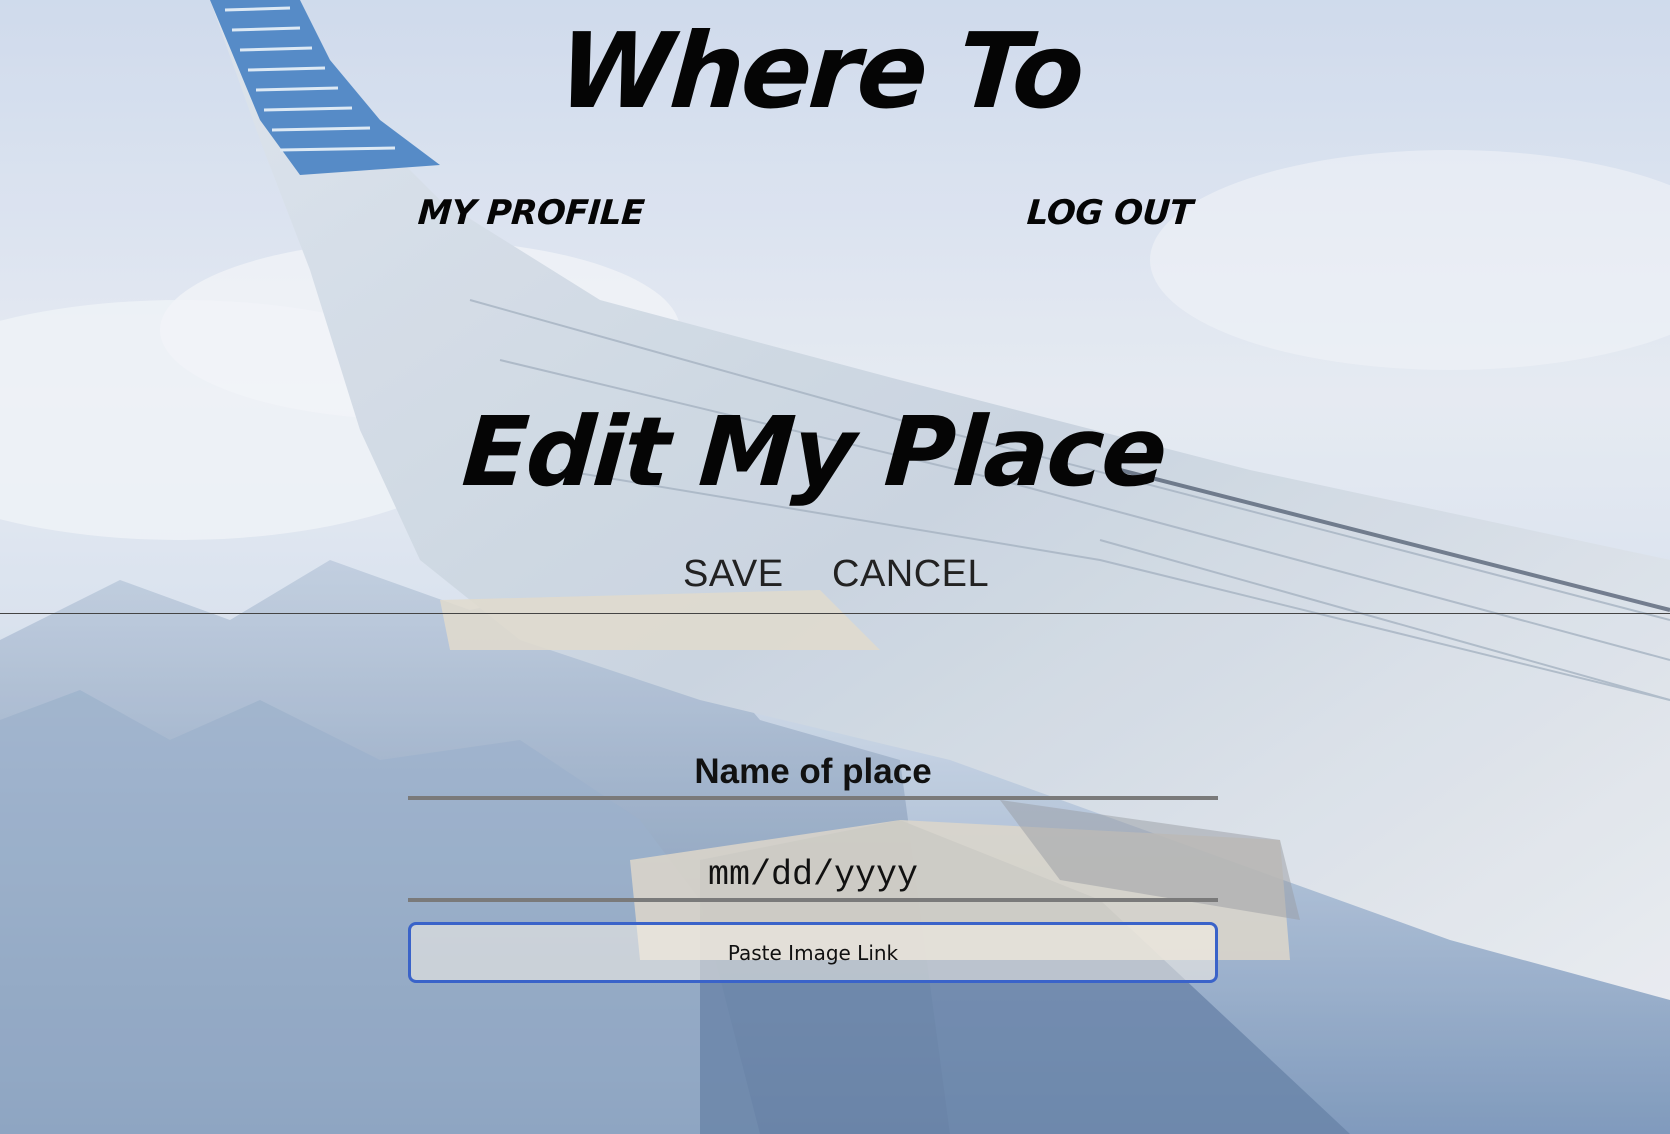 The height and width of the screenshot is (1134, 1670). What do you see at coordinates (814, 452) in the screenshot?
I see `page-title: Edit My Place` at bounding box center [814, 452].